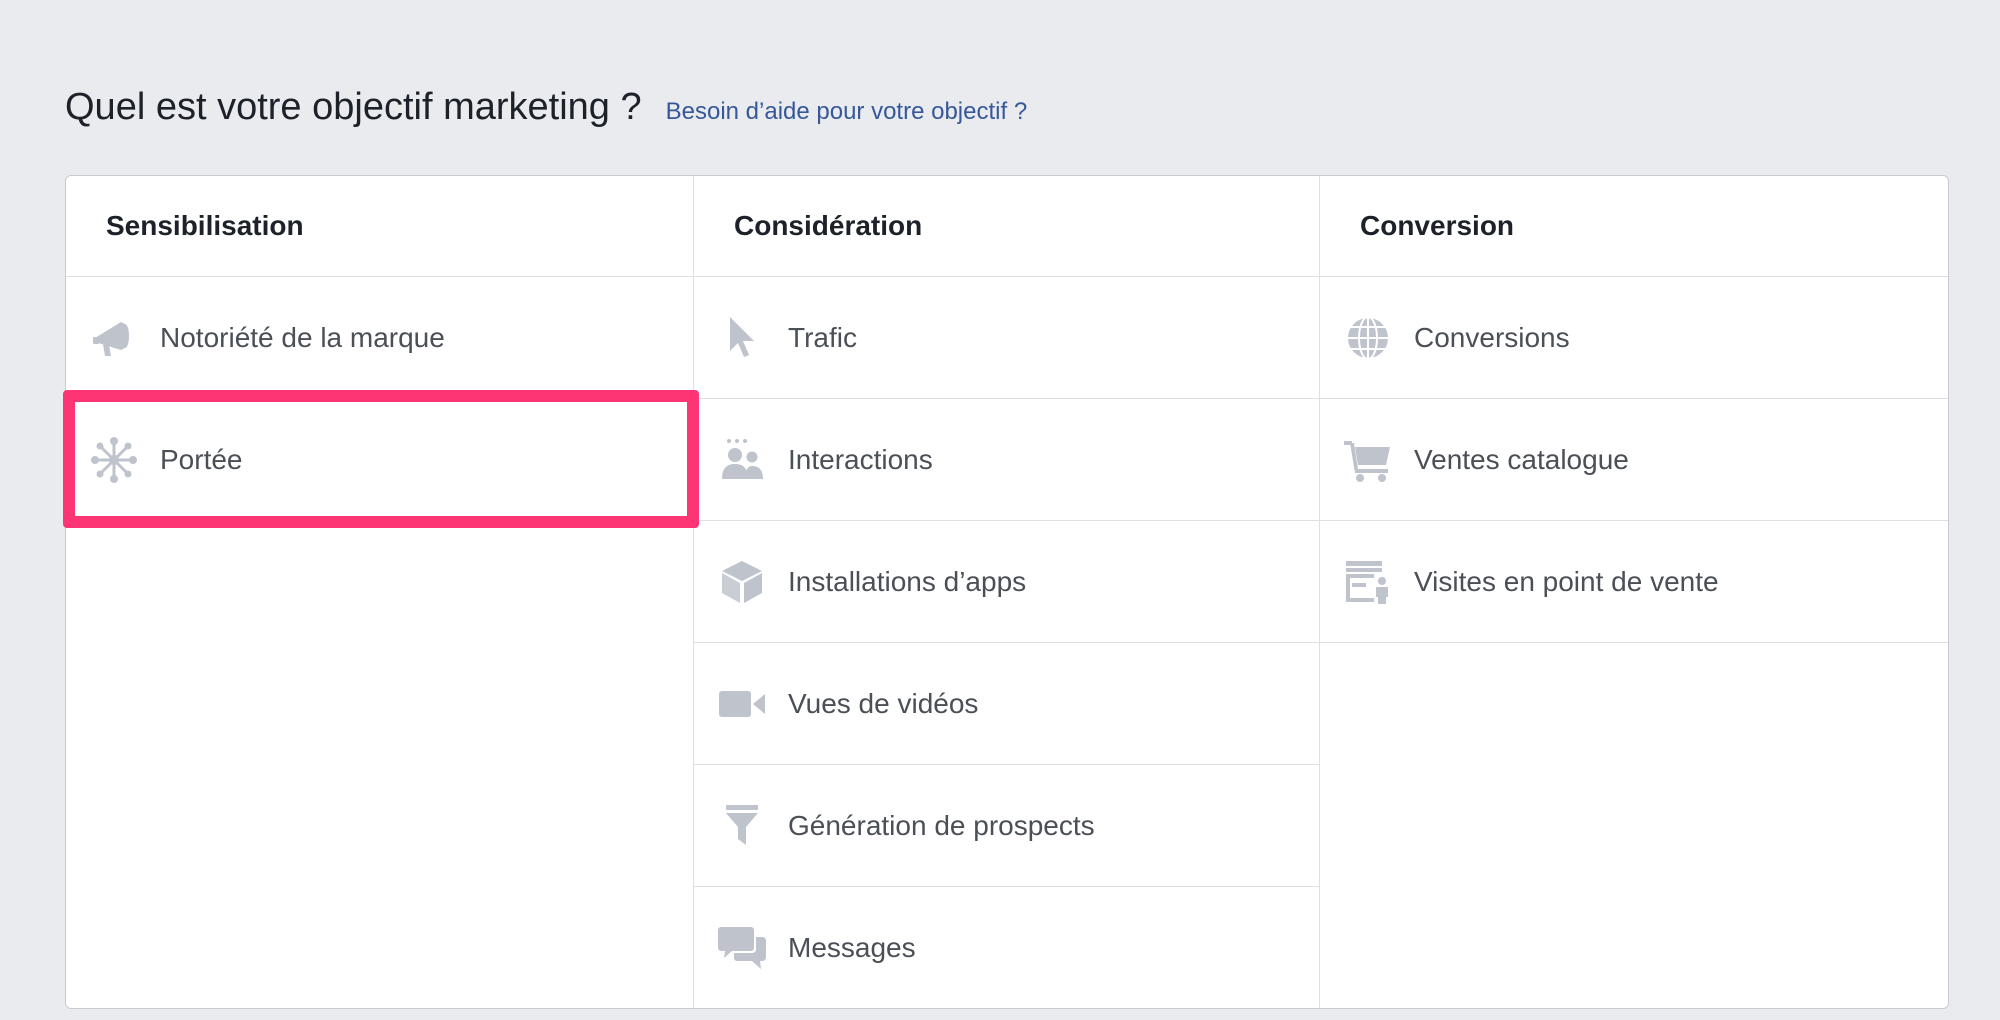  Describe the element at coordinates (353, 107) in the screenshot. I see `page-title: Quel est votre objectif marketing ?` at that location.